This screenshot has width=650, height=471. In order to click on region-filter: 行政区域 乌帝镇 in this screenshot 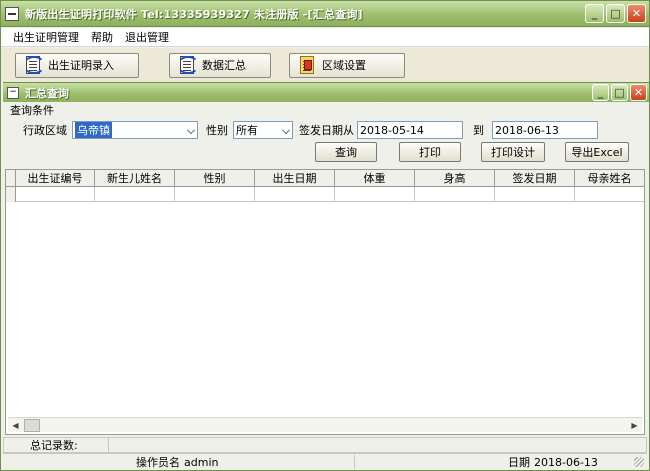, I will do `click(110, 130)`.